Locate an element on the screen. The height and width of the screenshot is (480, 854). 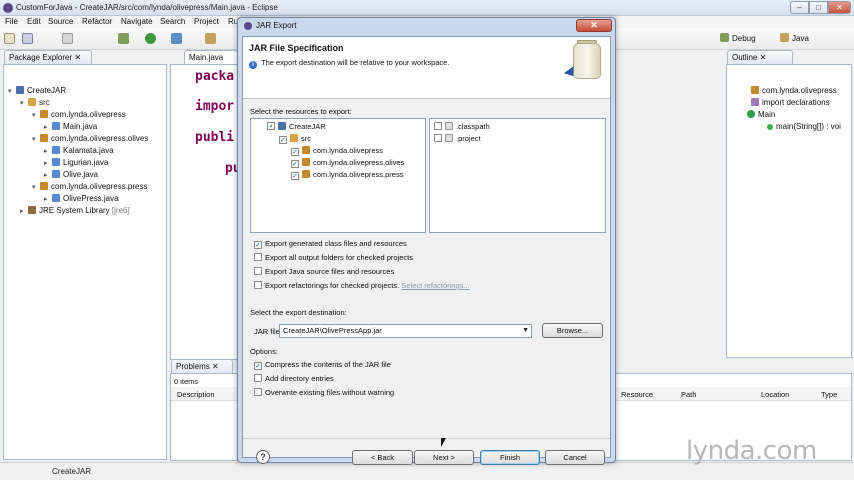
save-icon is located at coordinates (27, 38).